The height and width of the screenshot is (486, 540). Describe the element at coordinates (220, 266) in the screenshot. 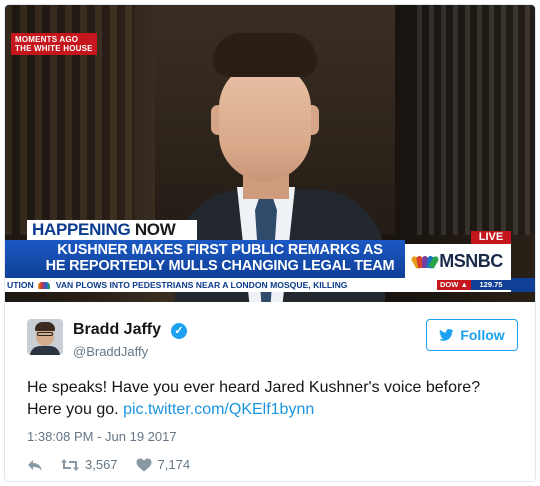

I see `headline-line-2: HE REPORTEDLY MULLS CHANGING LEGAL TEAM` at that location.